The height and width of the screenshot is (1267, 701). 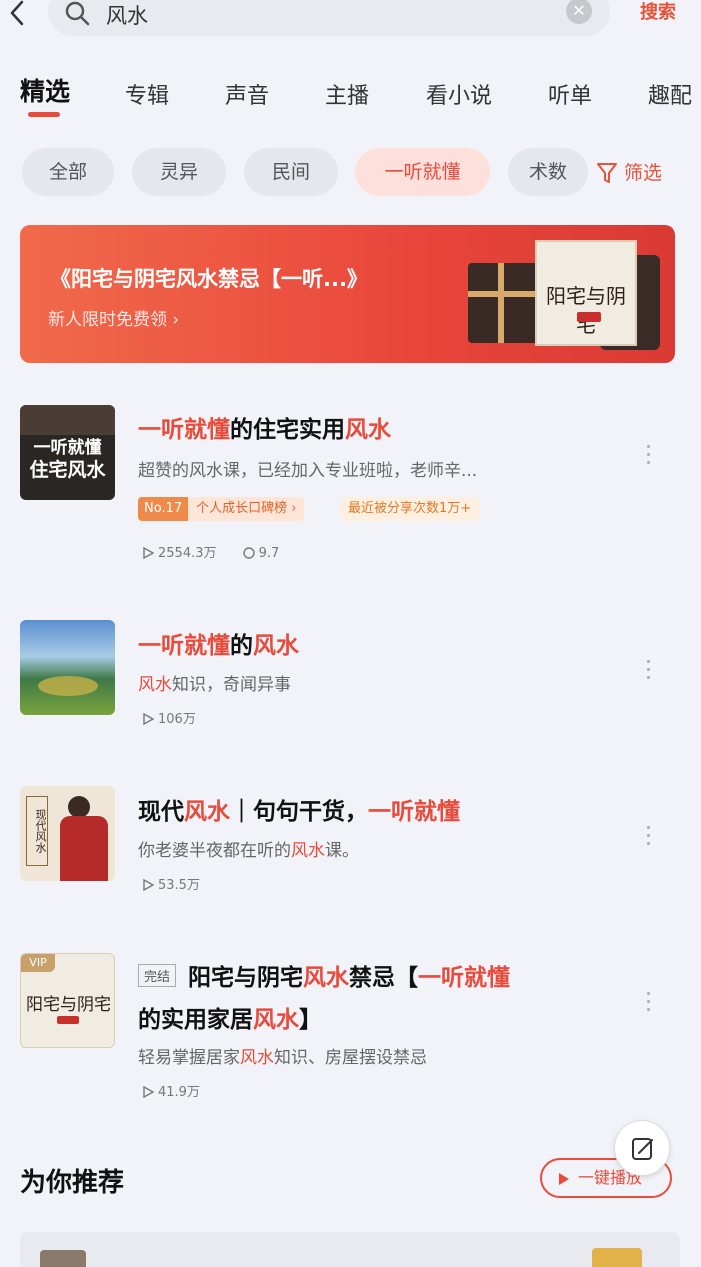 What do you see at coordinates (282, 1058) in the screenshot?
I see `result-description: 轻易掌握居家风水知识、房屋摆设禁忌` at bounding box center [282, 1058].